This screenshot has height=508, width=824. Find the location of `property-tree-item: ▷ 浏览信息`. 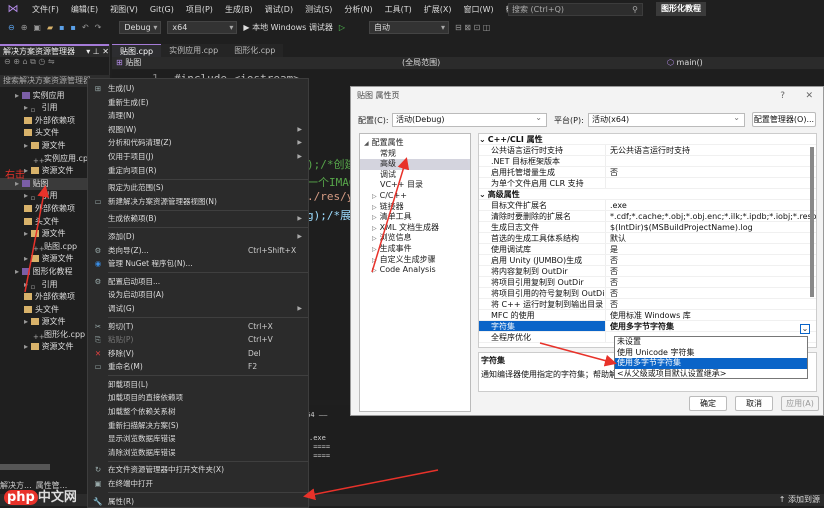

property-tree-item: ▷ 浏览信息 is located at coordinates (415, 238).